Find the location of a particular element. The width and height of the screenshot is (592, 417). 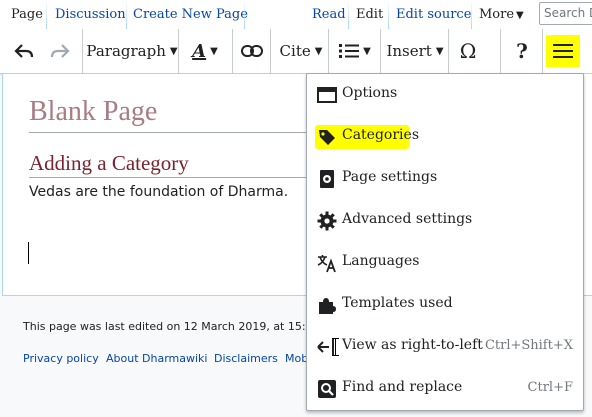

insert-dropdown: Insert ▼ is located at coordinates (415, 51).